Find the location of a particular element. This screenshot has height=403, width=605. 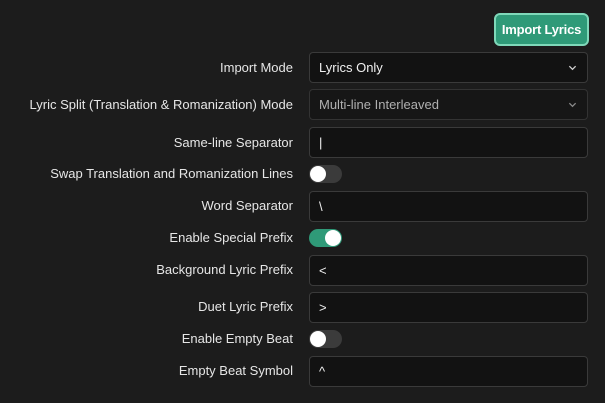

empty-beat-symbol-value: ^ is located at coordinates (322, 371).